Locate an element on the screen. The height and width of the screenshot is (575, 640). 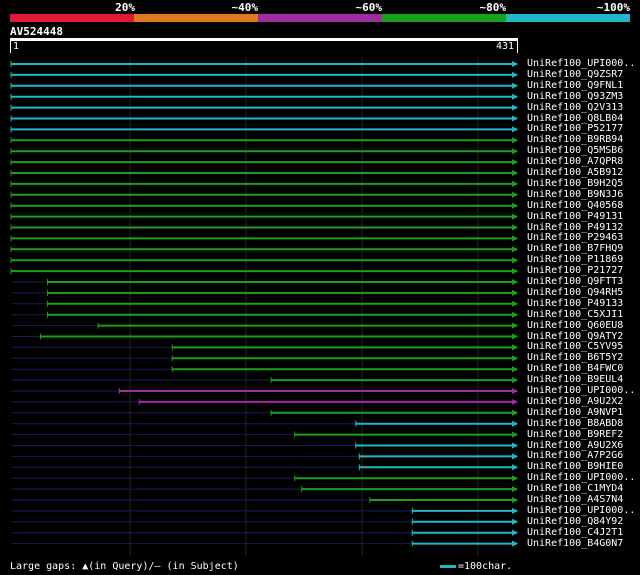
hit-label: UniRef100_P49131 is located at coordinates (575, 216).